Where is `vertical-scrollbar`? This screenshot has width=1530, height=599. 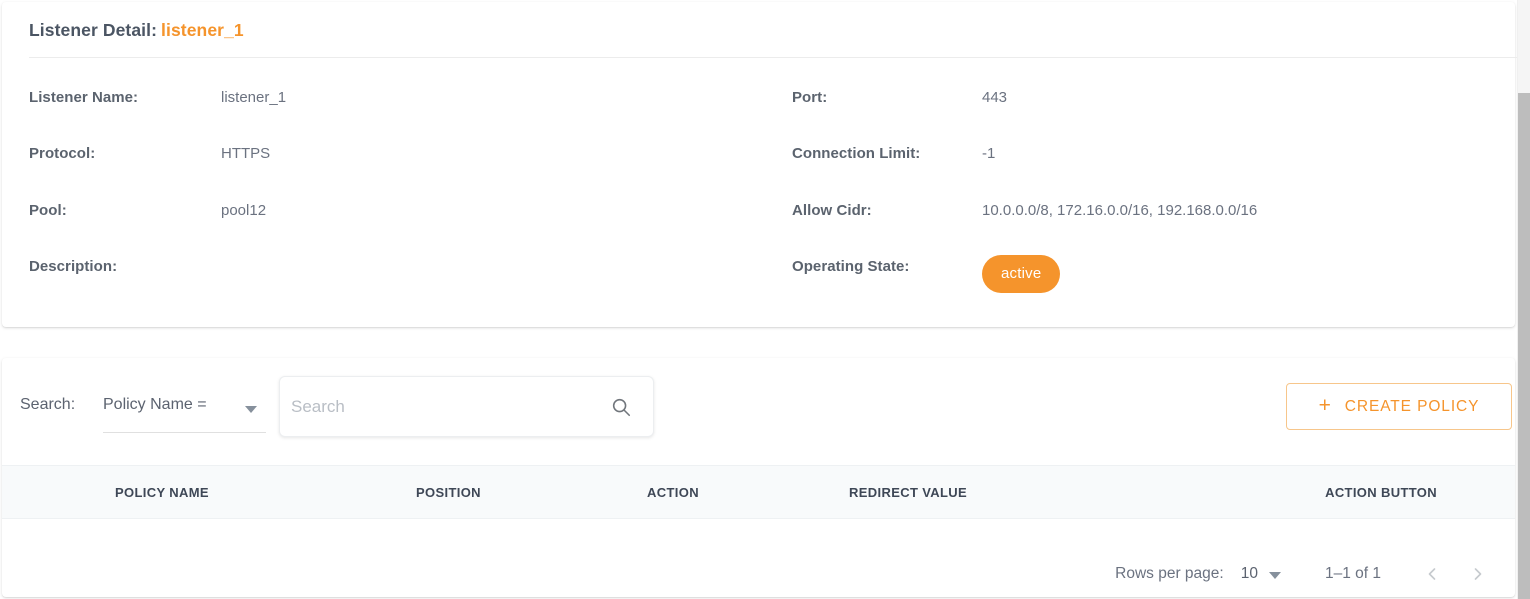
vertical-scrollbar is located at coordinates (1523, 299).